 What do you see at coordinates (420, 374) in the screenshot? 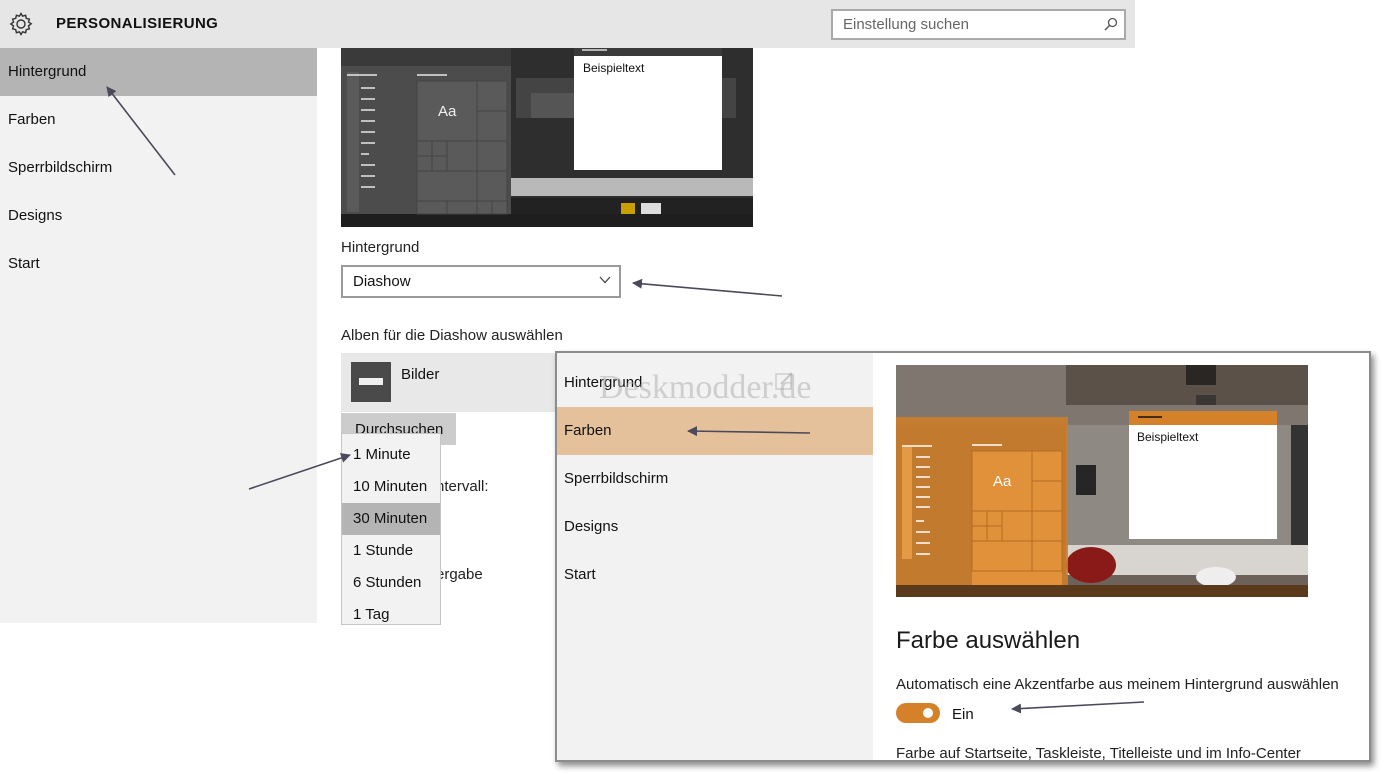
I see `album-name: Bilder` at bounding box center [420, 374].